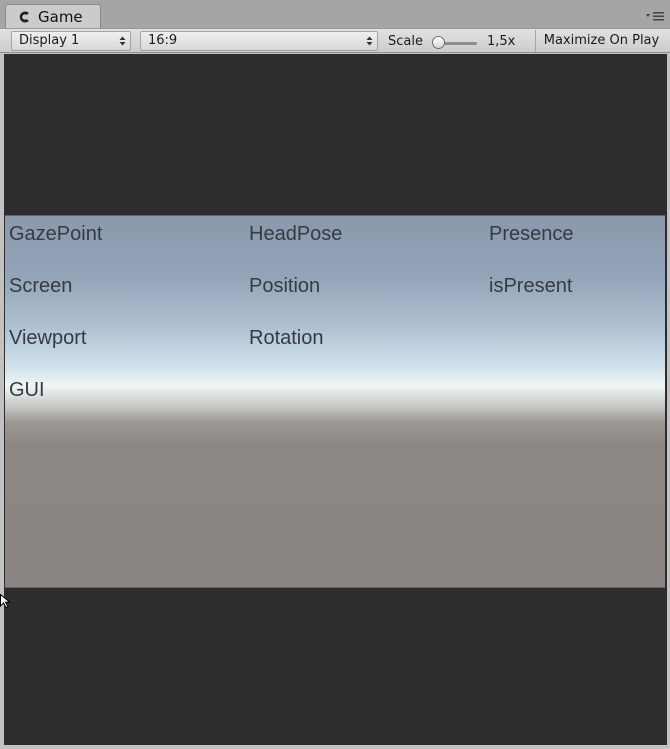 This screenshot has height=749, width=670. What do you see at coordinates (438, 42) in the screenshot?
I see `scale-slider-thumb` at bounding box center [438, 42].